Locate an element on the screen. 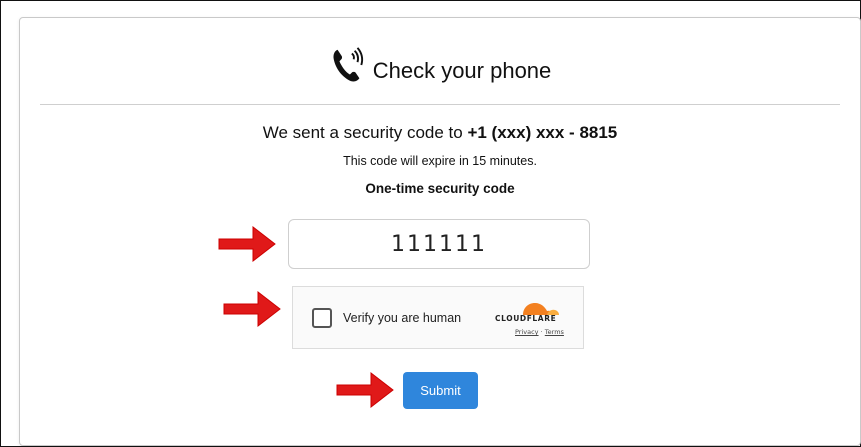 This screenshot has height=447, width=861. verify-human-checkbox is located at coordinates (322, 318).